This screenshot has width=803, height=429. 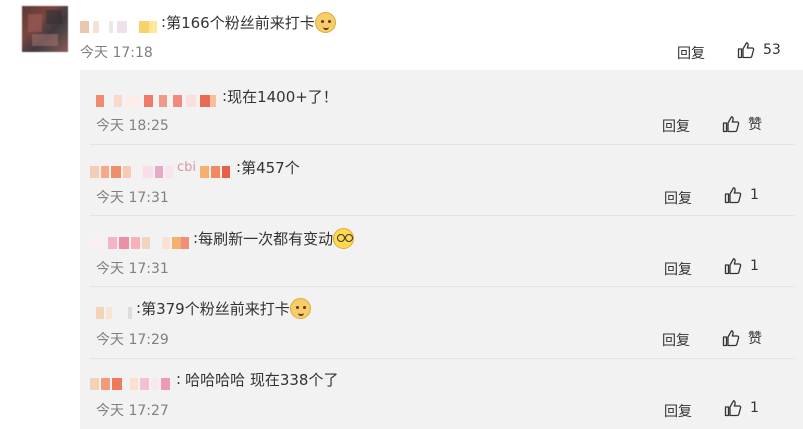 What do you see at coordinates (266, 238) in the screenshot?
I see `comment-text: 每刷新一次都有变动` at bounding box center [266, 238].